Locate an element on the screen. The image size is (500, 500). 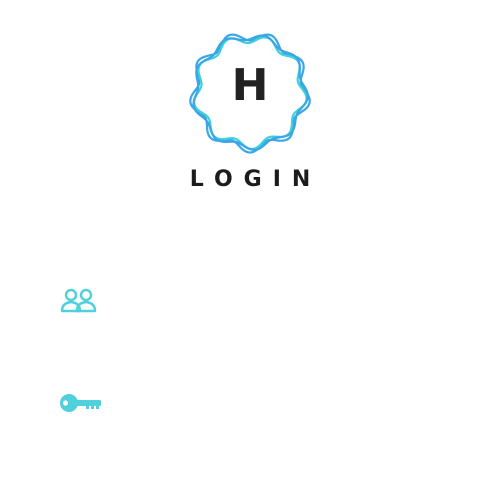
logo: H is located at coordinates (250, 92).